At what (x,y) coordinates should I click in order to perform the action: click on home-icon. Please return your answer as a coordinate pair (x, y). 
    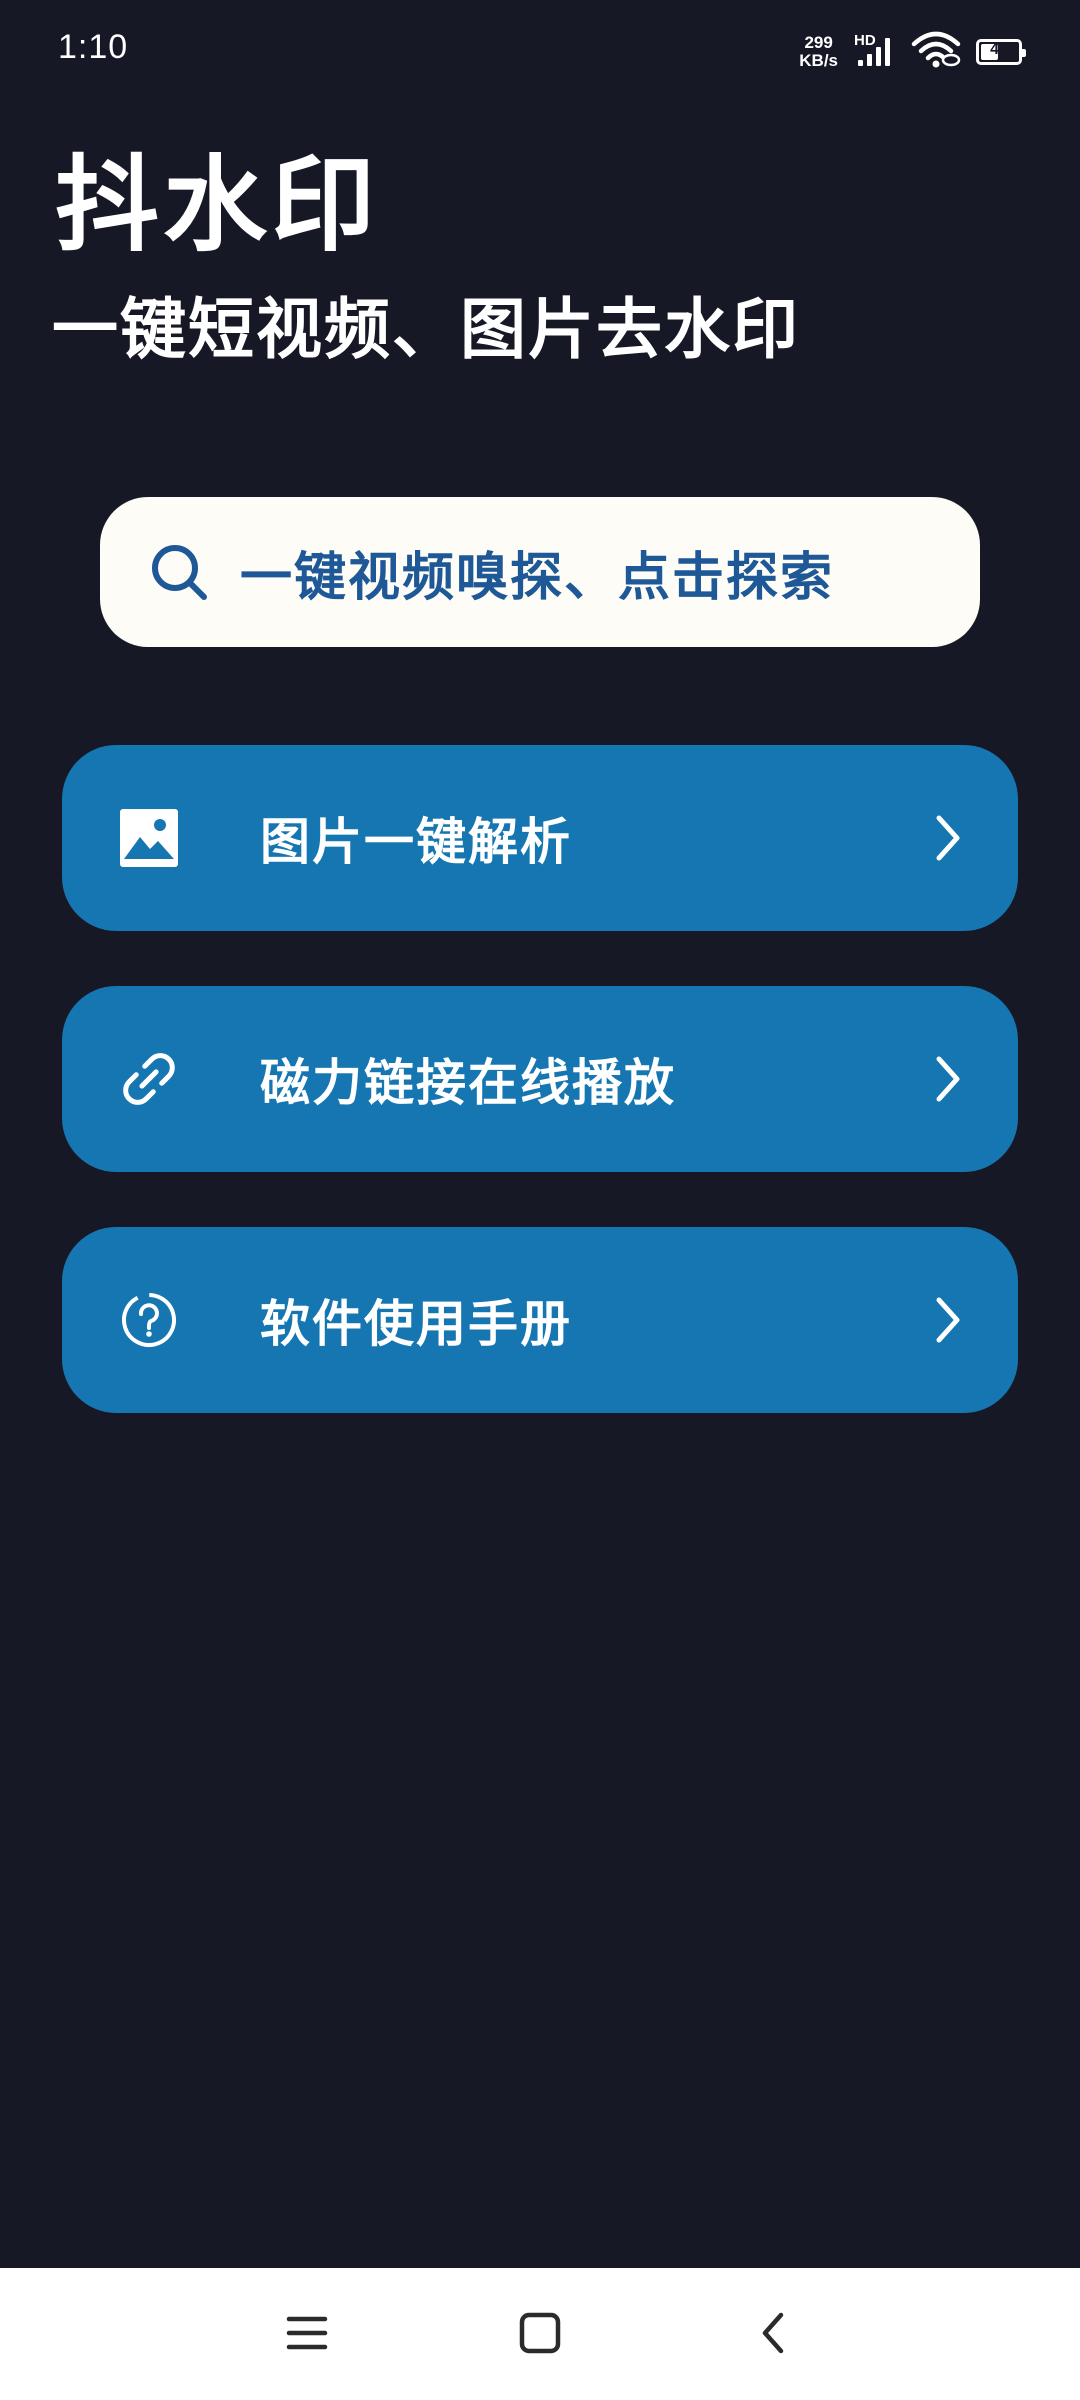
    Looking at the image, I should click on (540, 2333).